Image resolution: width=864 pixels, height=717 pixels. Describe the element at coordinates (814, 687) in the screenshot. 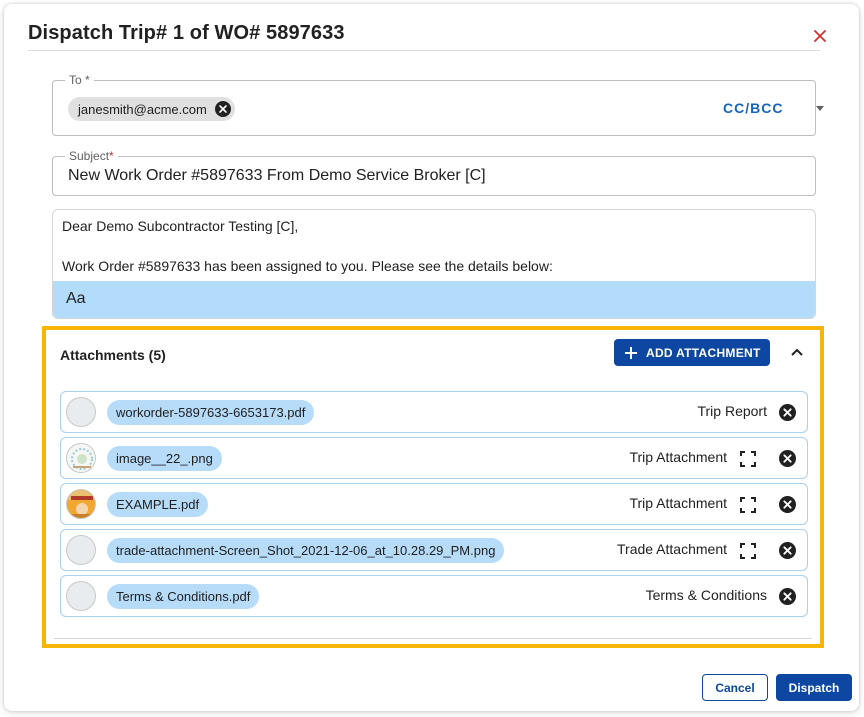

I see `dispatch-button: Dispatch` at that location.